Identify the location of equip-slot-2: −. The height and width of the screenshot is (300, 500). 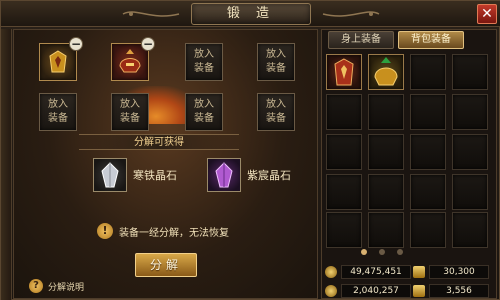
(133, 59).